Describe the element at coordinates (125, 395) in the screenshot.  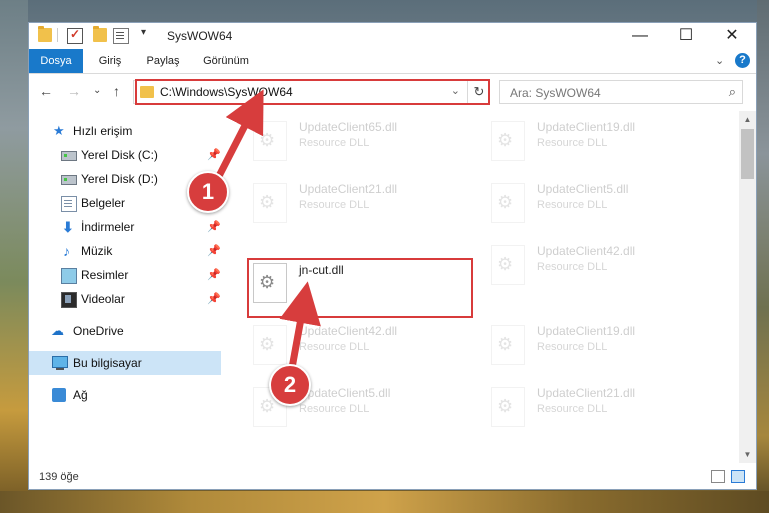
I see `sidebar-item-network: Ağ` at that location.